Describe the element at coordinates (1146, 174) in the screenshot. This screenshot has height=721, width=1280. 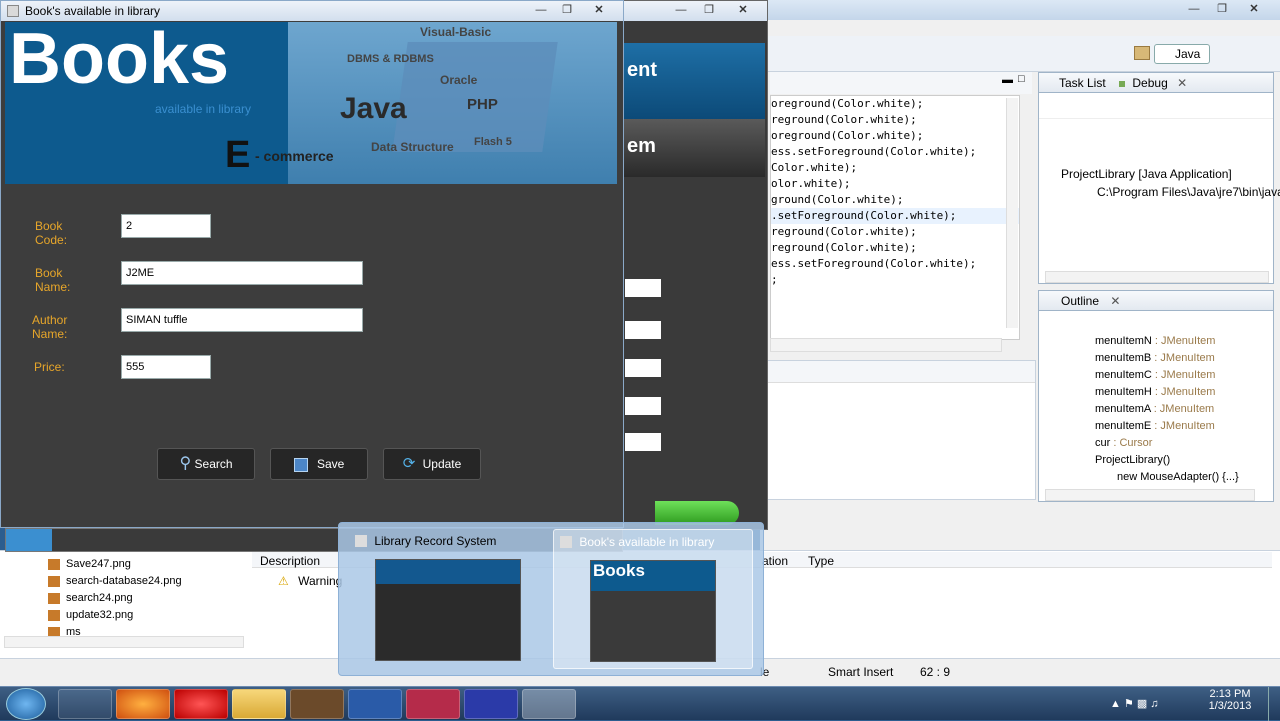
I see `debug-item-app: ProjectLibrary [Java Application]` at that location.